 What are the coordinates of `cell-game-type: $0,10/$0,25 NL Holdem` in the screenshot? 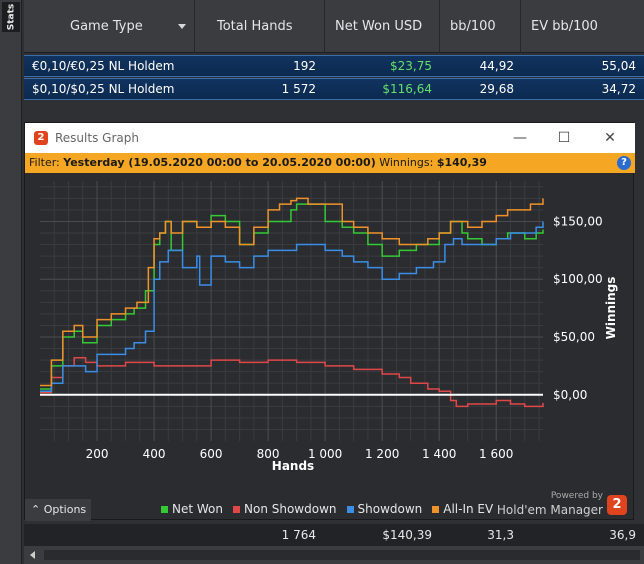 It's located at (103, 89).